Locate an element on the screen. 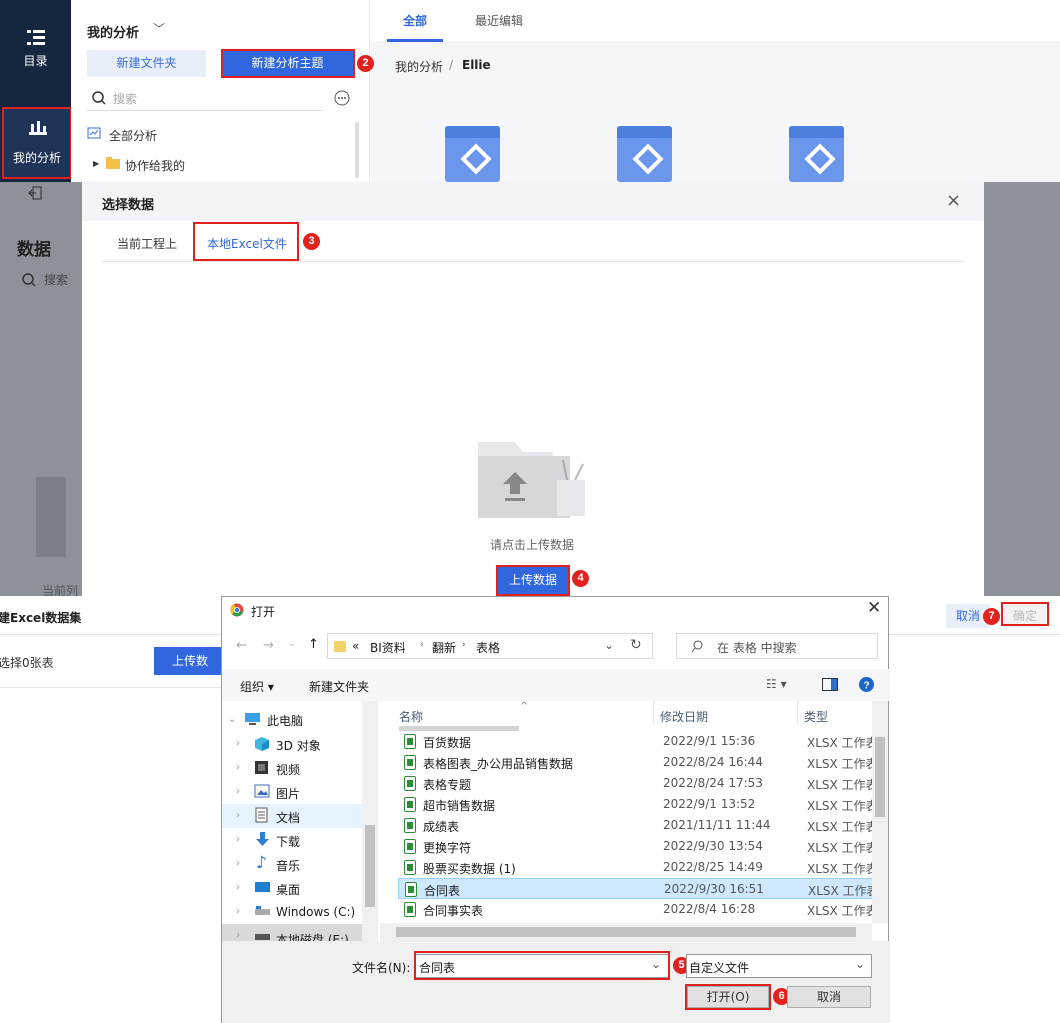  music-icon: ♪ is located at coordinates (261, 863).